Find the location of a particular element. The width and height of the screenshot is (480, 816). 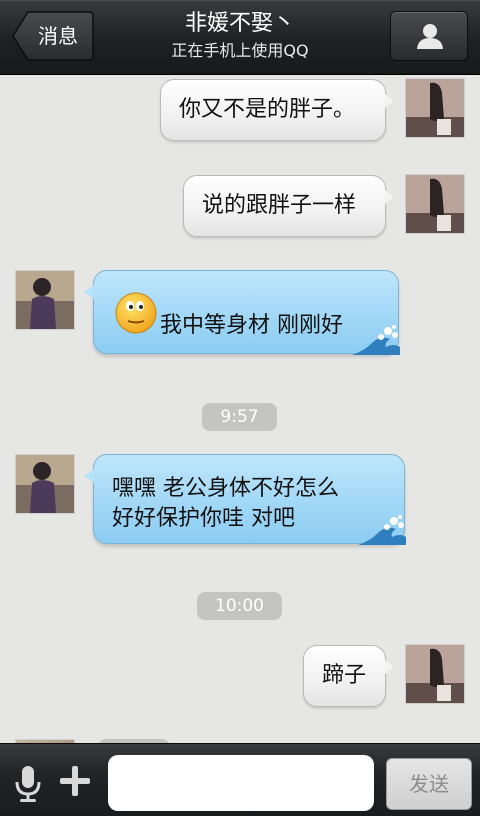

microphone-icon is located at coordinates (28, 784).